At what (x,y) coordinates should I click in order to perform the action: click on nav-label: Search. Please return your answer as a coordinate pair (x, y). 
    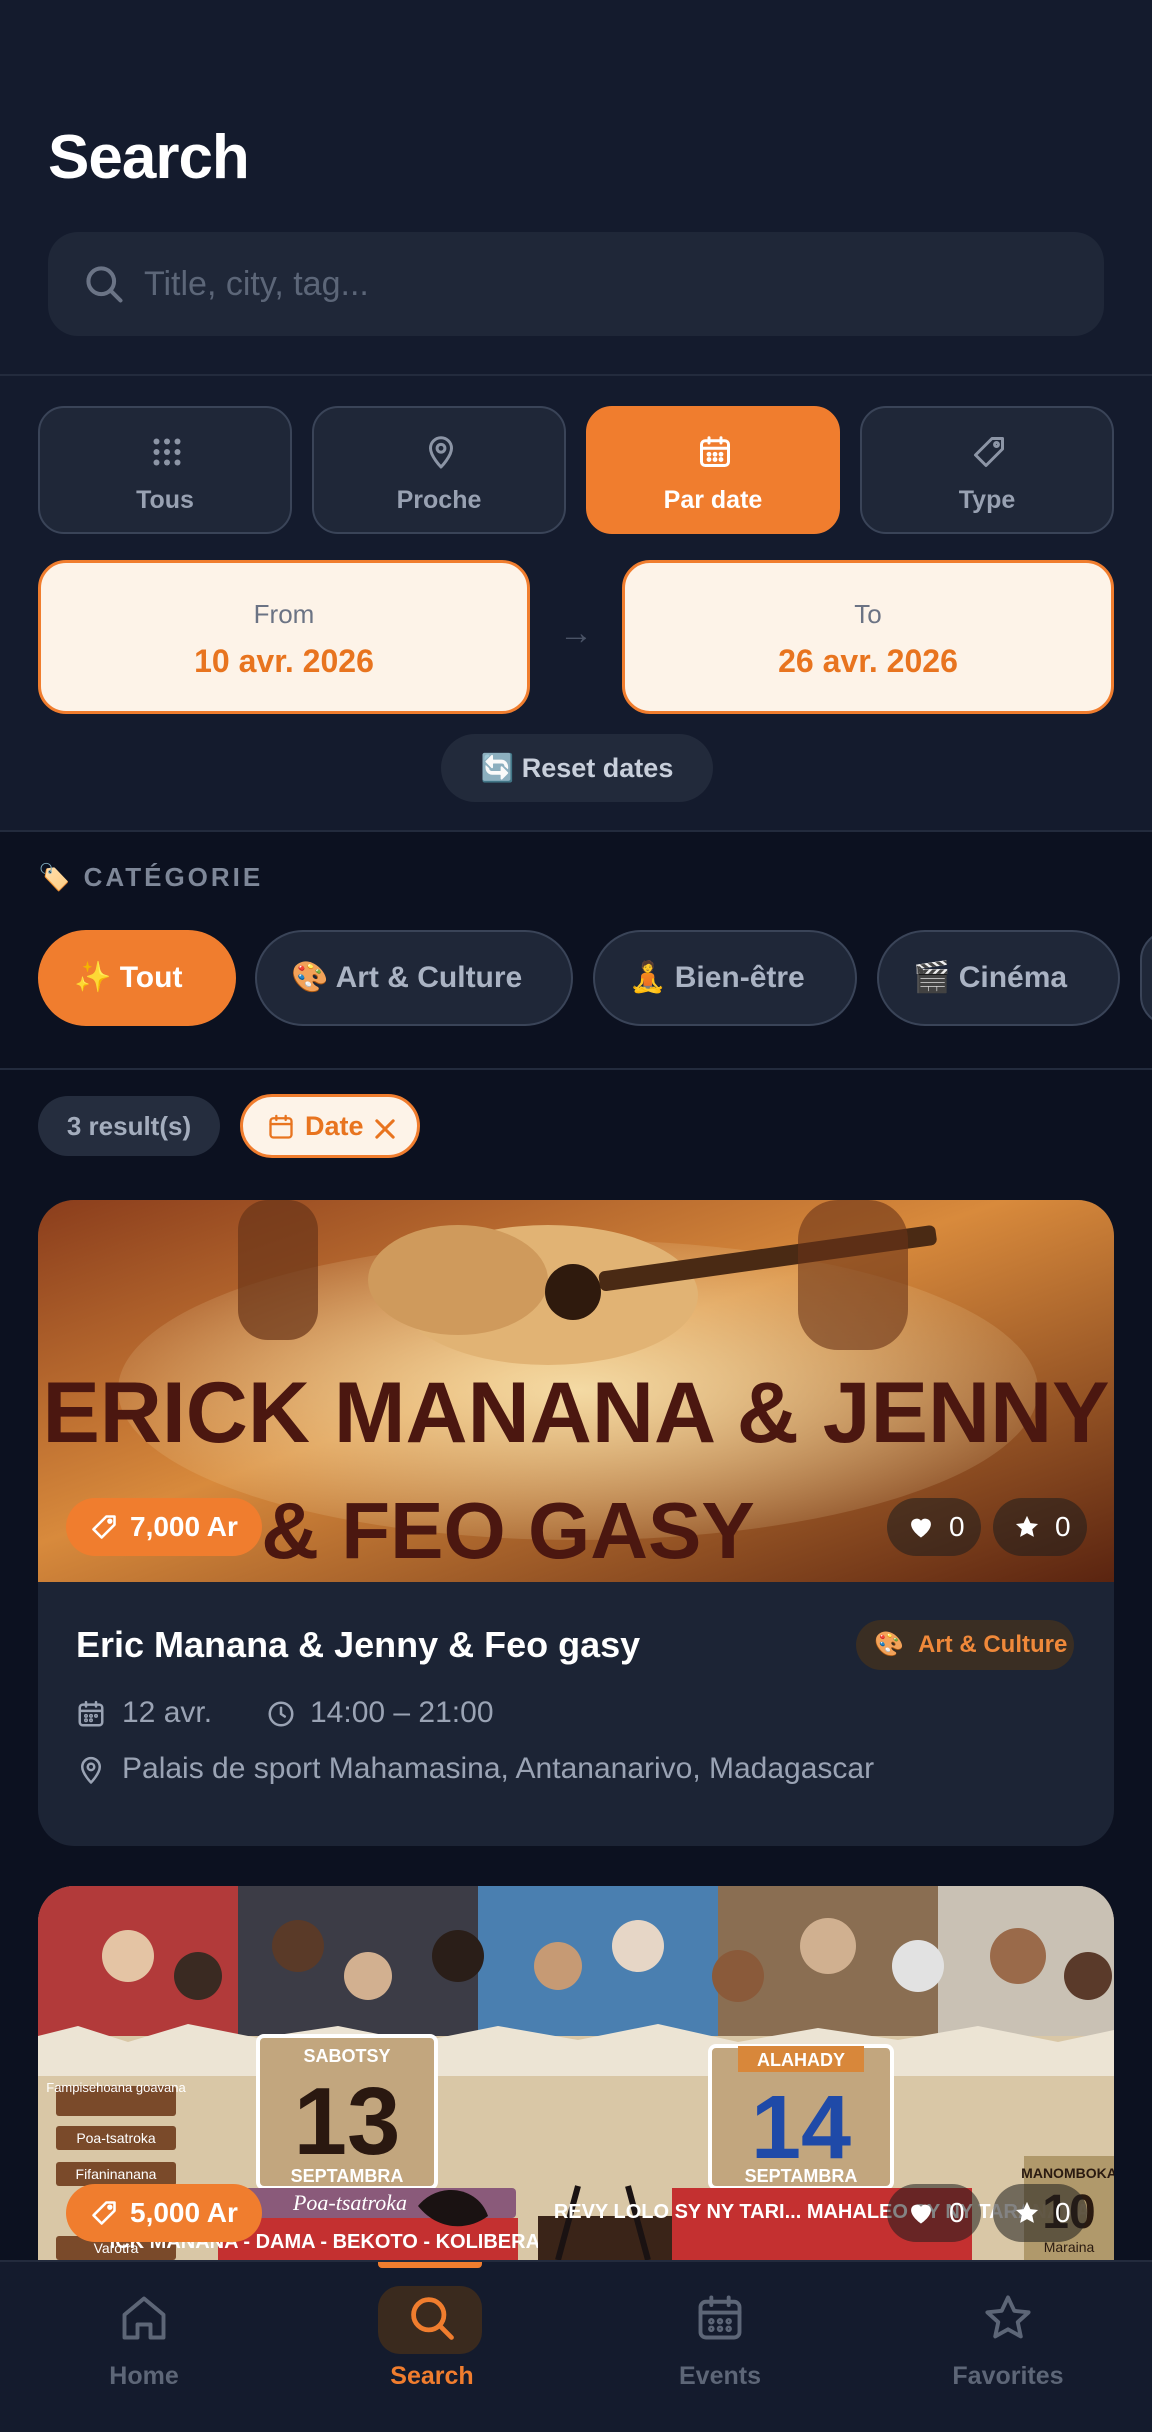
    Looking at the image, I should click on (432, 2376).